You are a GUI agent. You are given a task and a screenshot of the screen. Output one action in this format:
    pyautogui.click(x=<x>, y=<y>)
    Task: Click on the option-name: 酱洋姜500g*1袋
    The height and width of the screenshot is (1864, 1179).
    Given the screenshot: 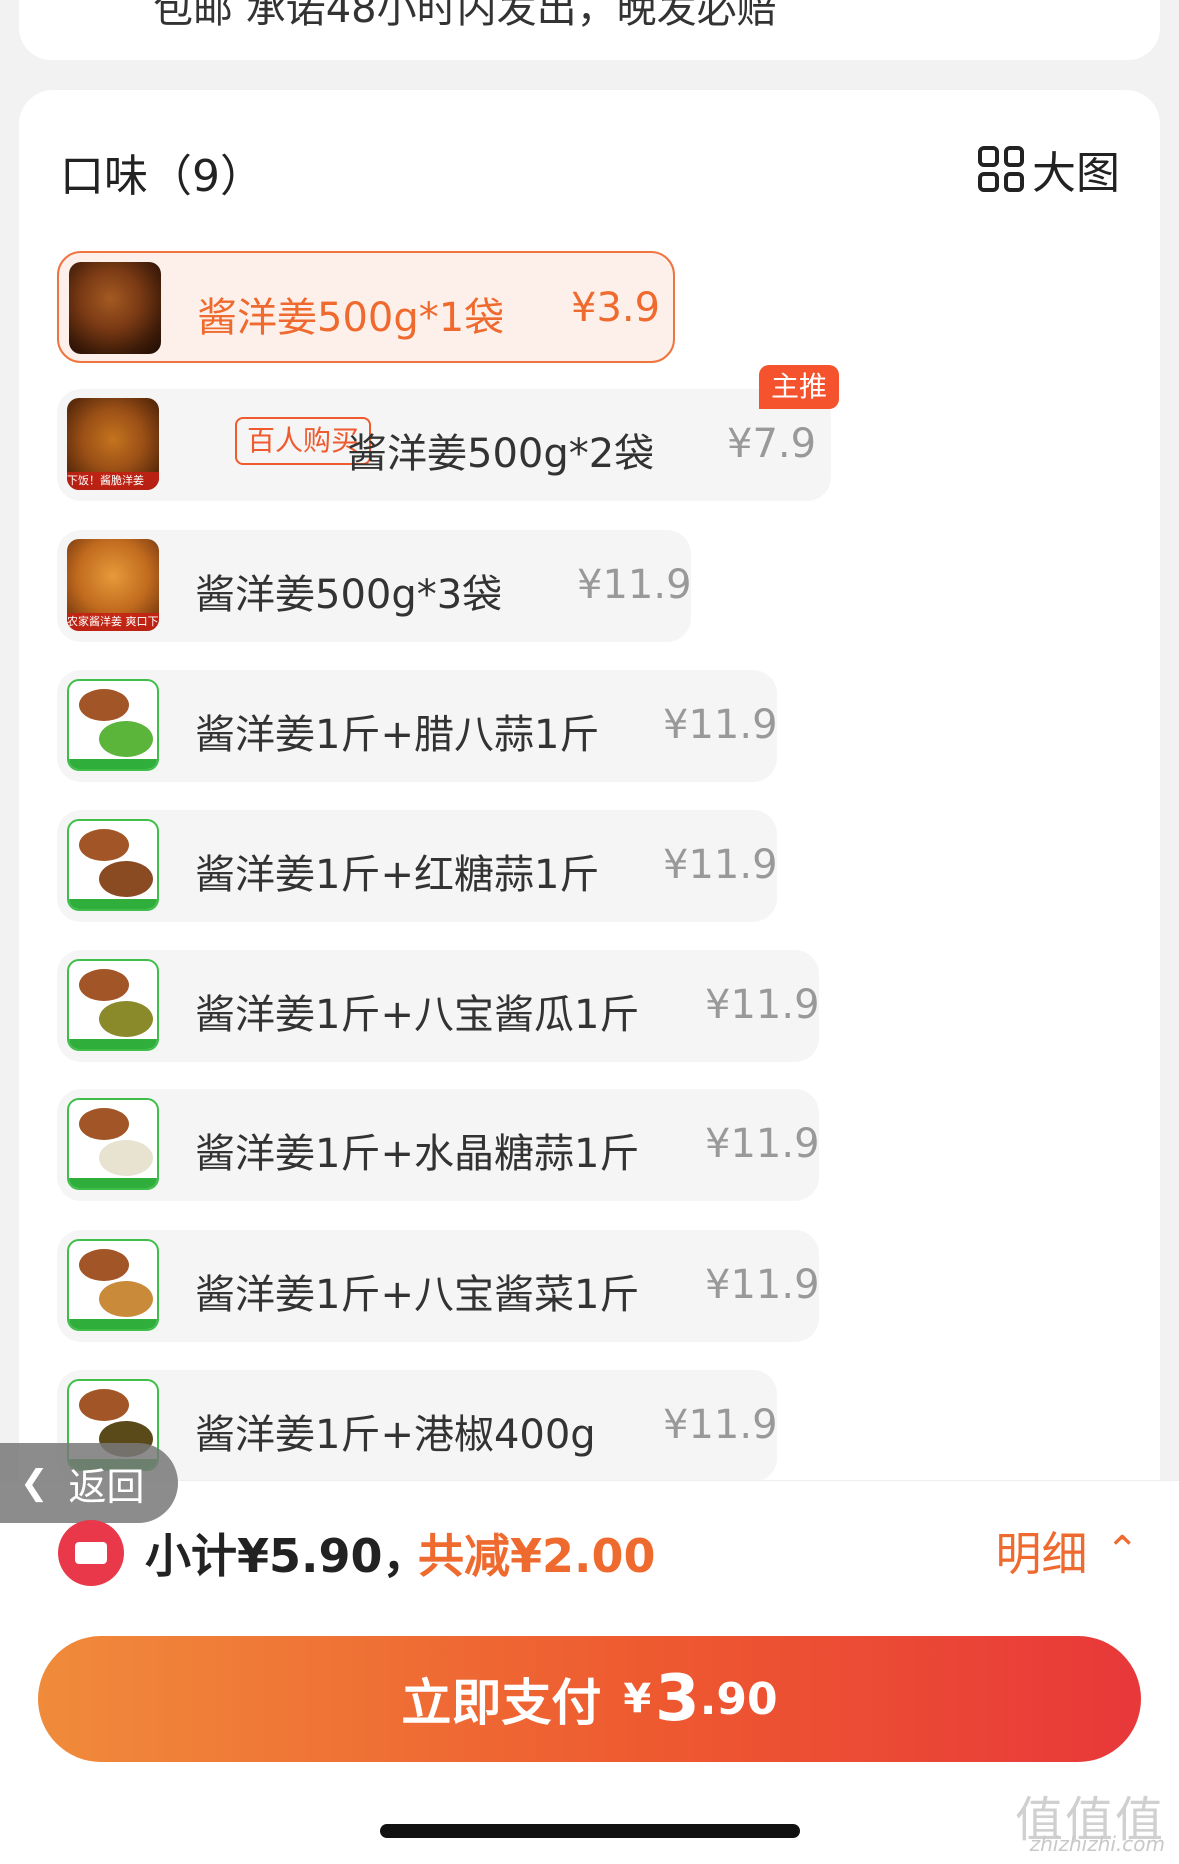 What is the action you would take?
    pyautogui.click(x=351, y=318)
    